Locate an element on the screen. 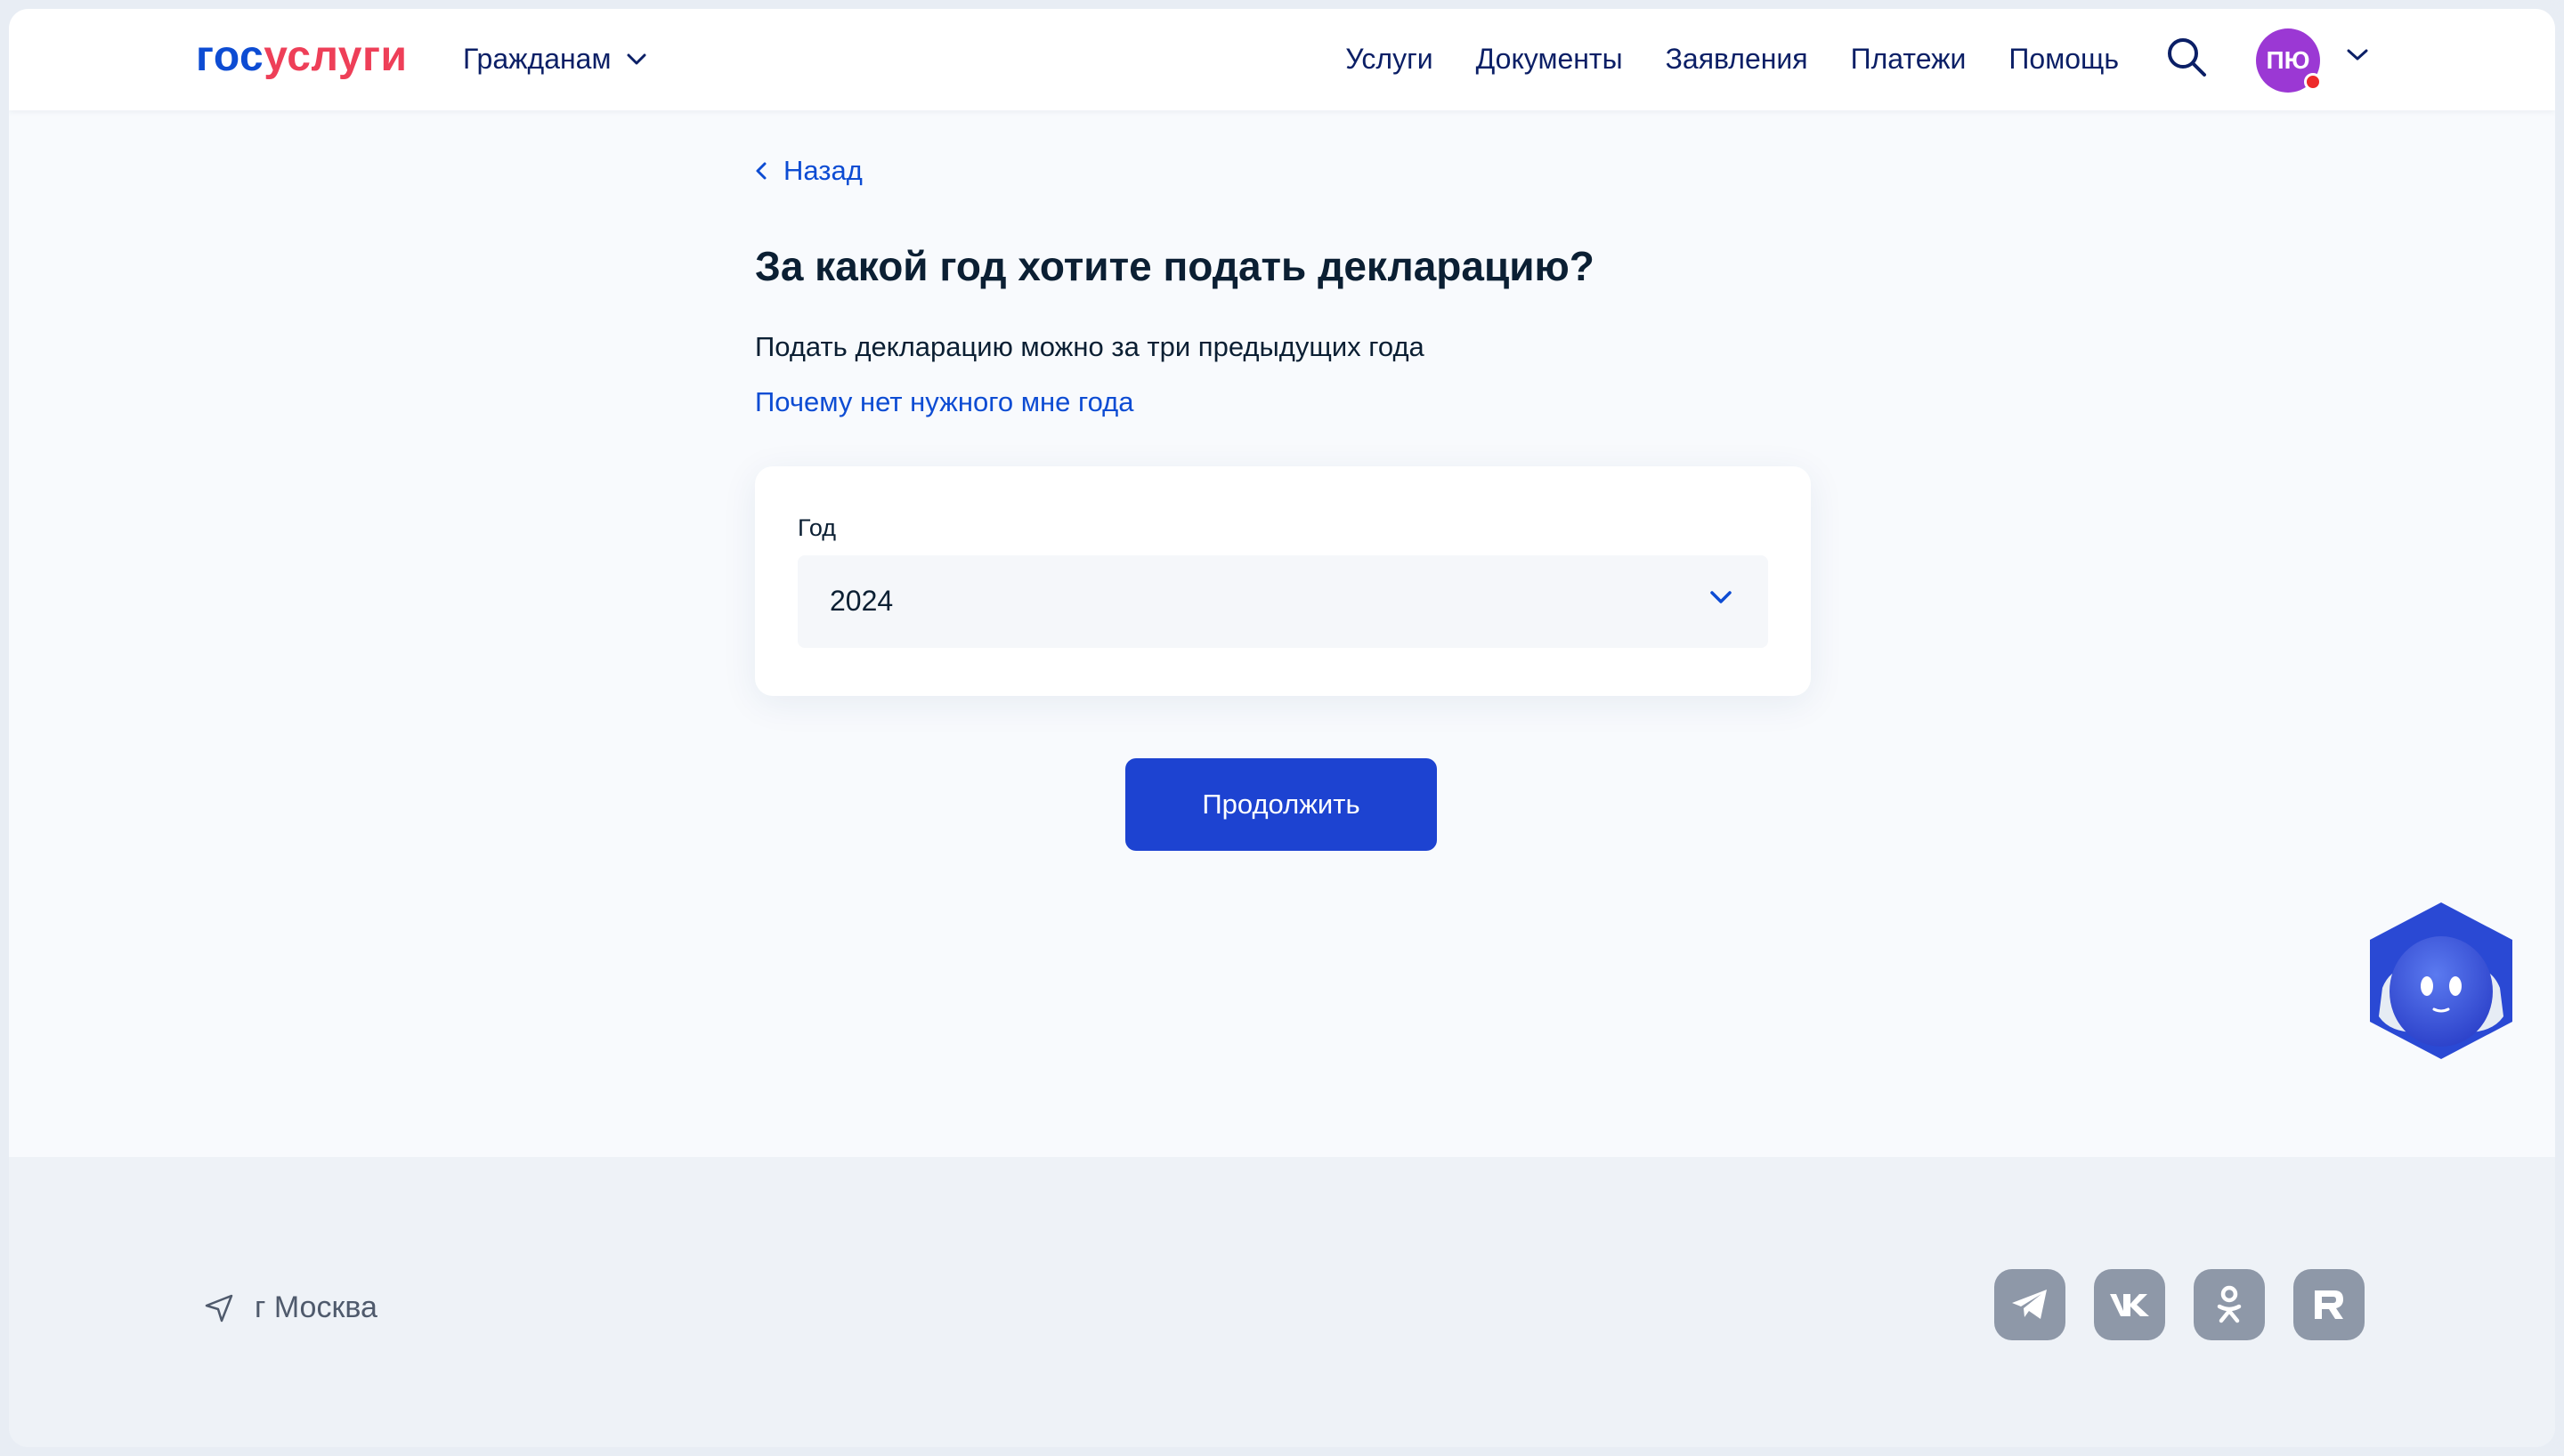 The height and width of the screenshot is (1456, 2564). notification-dot is located at coordinates (2313, 82).